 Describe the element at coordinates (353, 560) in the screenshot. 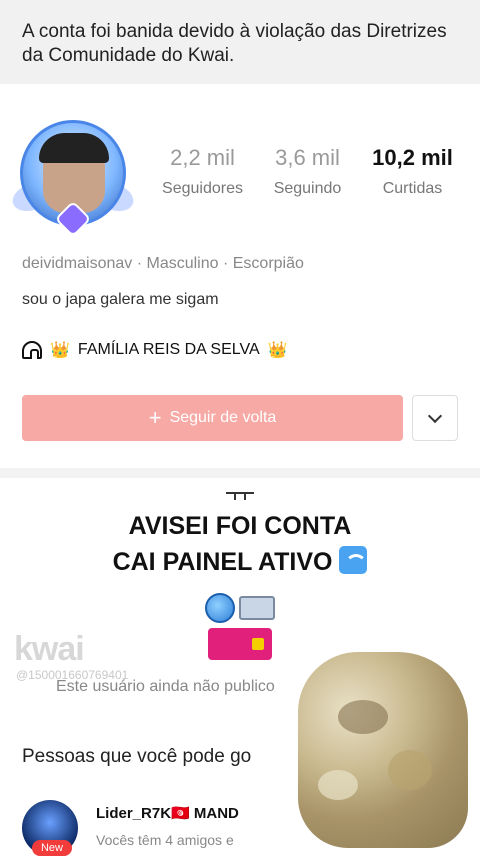

I see `wifi-icon` at that location.